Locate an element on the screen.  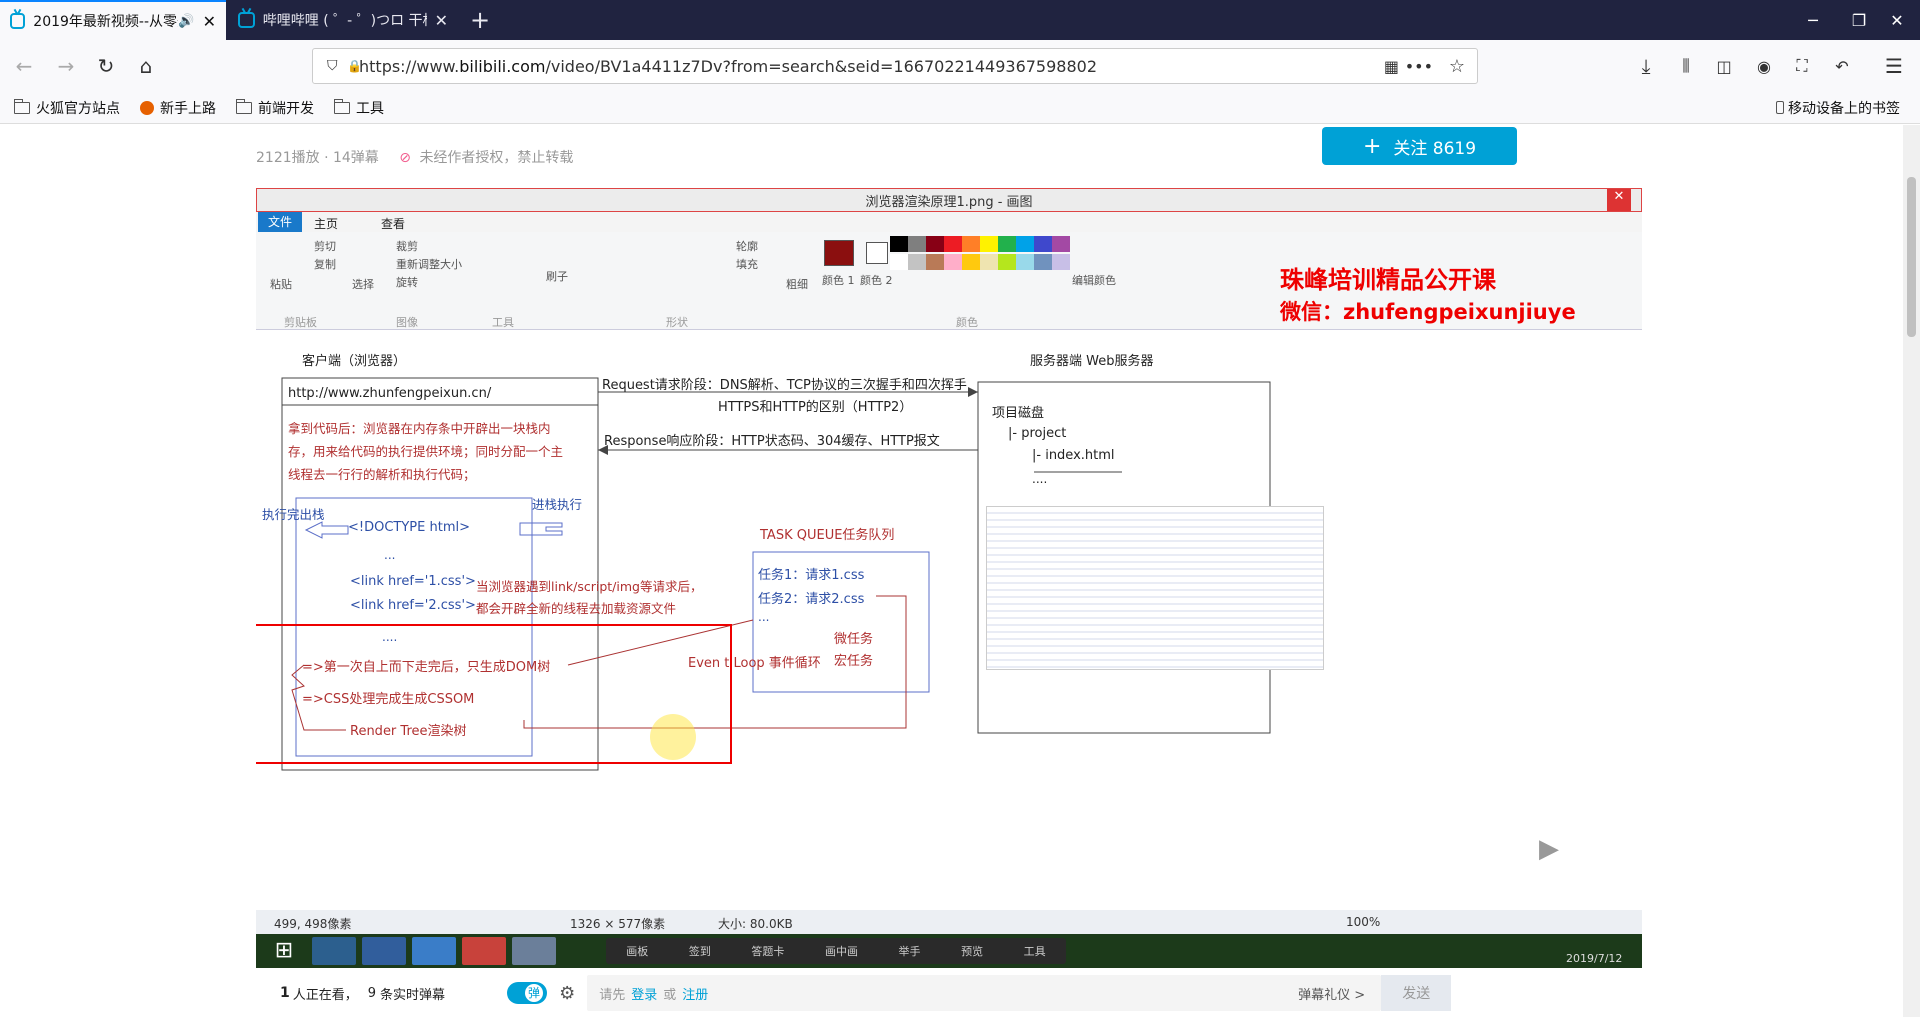
play-icon: ▶ is located at coordinates (1549, 849).